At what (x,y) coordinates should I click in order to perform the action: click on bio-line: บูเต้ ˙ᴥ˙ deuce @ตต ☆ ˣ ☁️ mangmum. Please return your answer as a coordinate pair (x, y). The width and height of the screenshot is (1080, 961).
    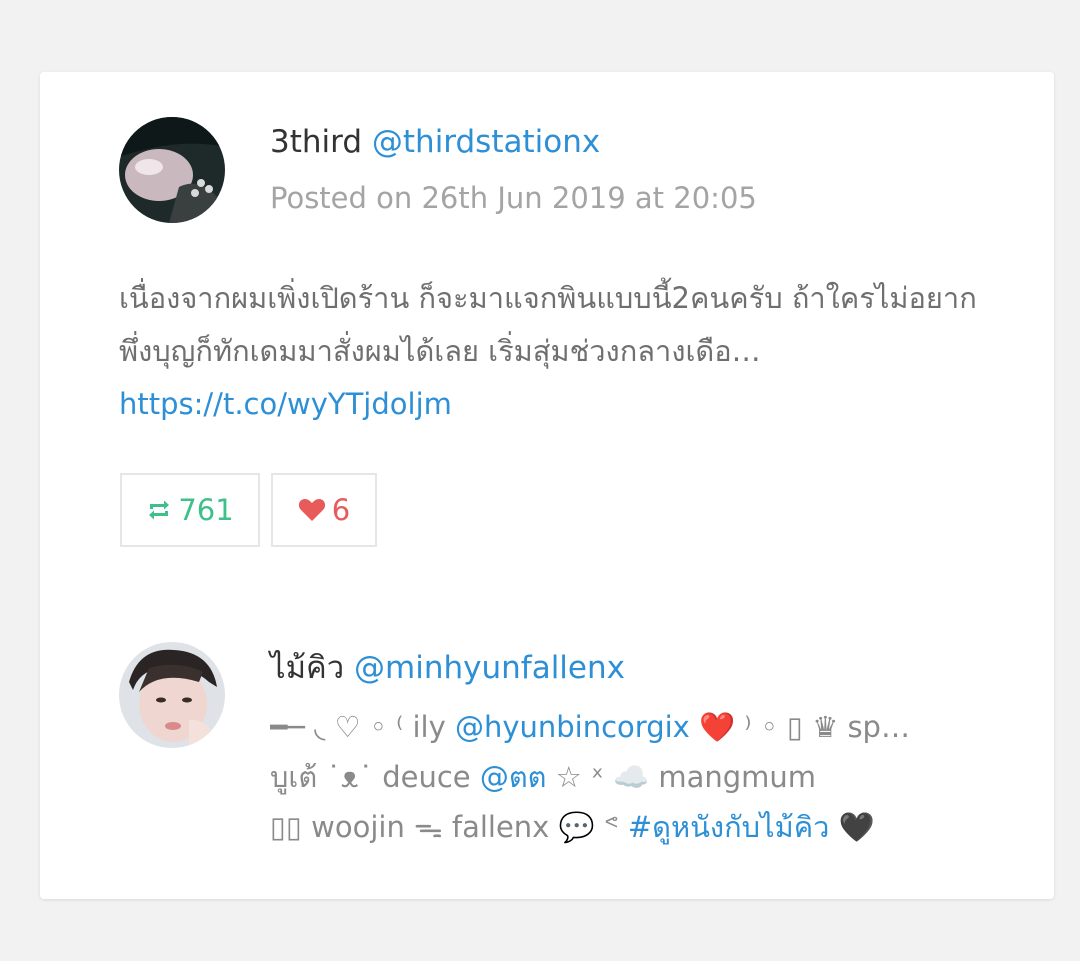
    Looking at the image, I should click on (650, 777).